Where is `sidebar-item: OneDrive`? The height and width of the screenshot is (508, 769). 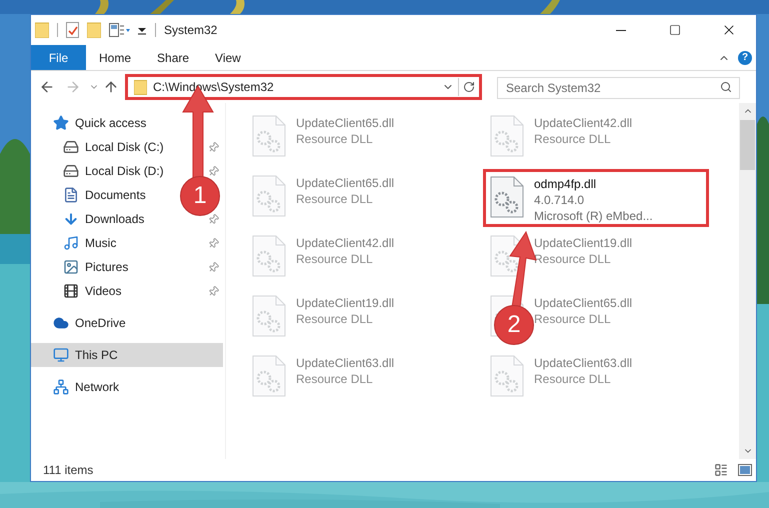 sidebar-item: OneDrive is located at coordinates (127, 323).